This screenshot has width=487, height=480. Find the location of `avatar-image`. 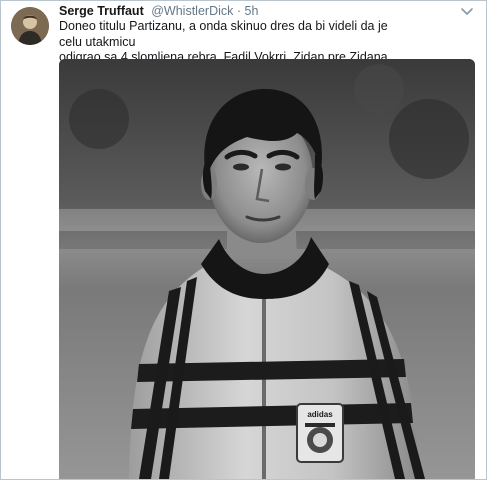

avatar-image is located at coordinates (30, 26).